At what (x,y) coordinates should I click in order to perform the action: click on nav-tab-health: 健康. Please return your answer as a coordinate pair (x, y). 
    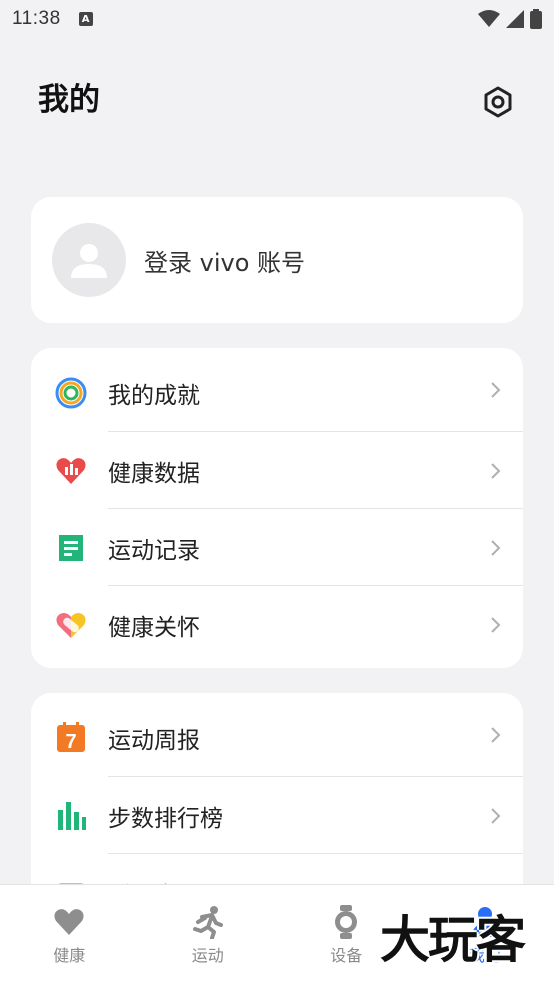
    Looking at the image, I should click on (69, 935).